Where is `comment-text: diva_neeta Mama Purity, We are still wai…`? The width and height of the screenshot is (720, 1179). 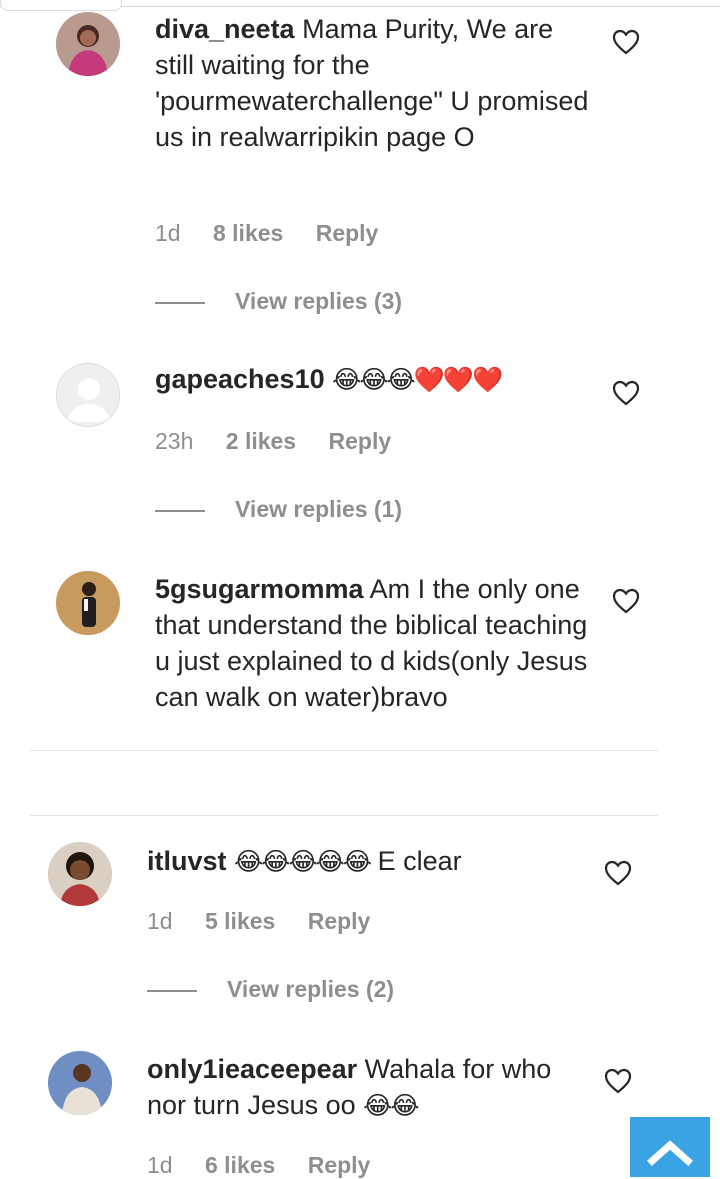
comment-text: diva_neeta Mama Purity, We are still wai… is located at coordinates (375, 83).